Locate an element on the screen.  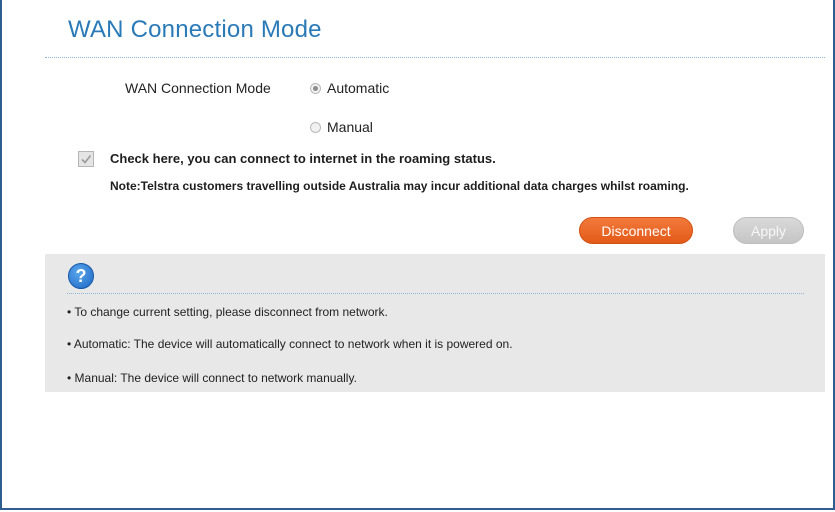
radio-manual-button is located at coordinates (315, 127).